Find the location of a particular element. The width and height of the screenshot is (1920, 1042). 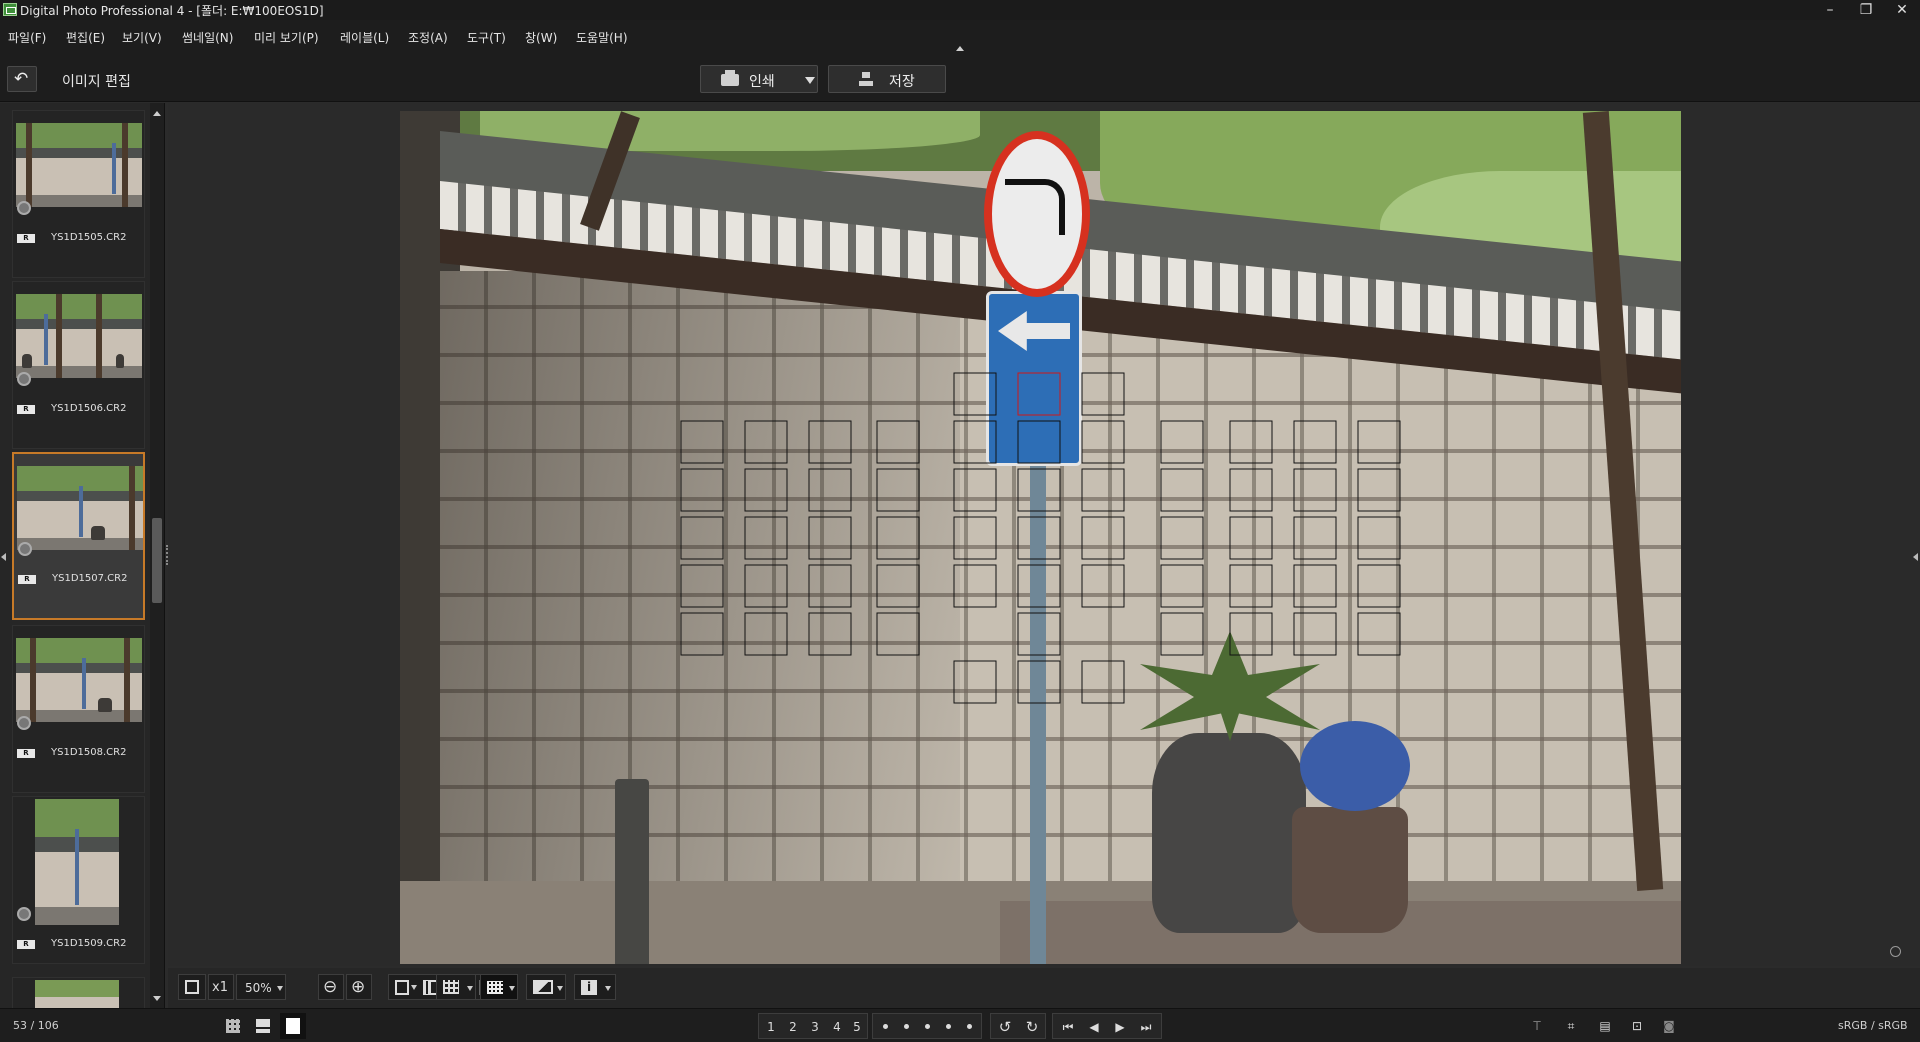

af-points-button is located at coordinates (499, 987).